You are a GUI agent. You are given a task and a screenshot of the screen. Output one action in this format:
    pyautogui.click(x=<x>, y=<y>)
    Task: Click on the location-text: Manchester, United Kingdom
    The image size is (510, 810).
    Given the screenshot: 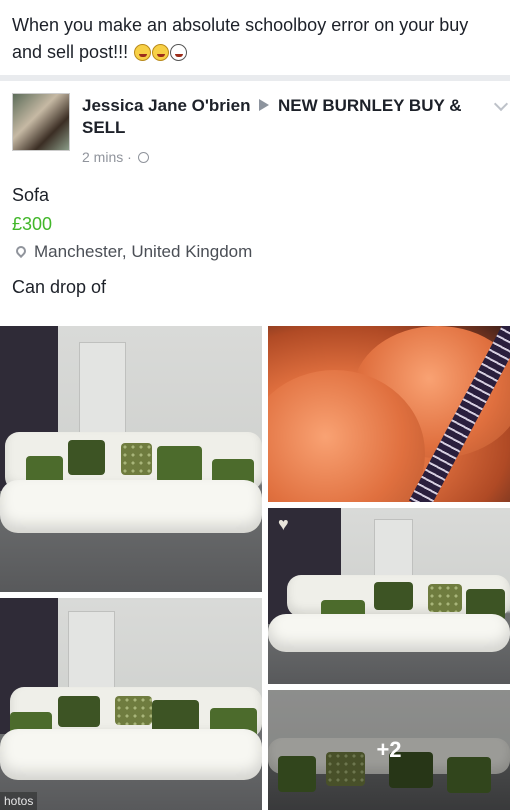 What is the action you would take?
    pyautogui.click(x=143, y=251)
    